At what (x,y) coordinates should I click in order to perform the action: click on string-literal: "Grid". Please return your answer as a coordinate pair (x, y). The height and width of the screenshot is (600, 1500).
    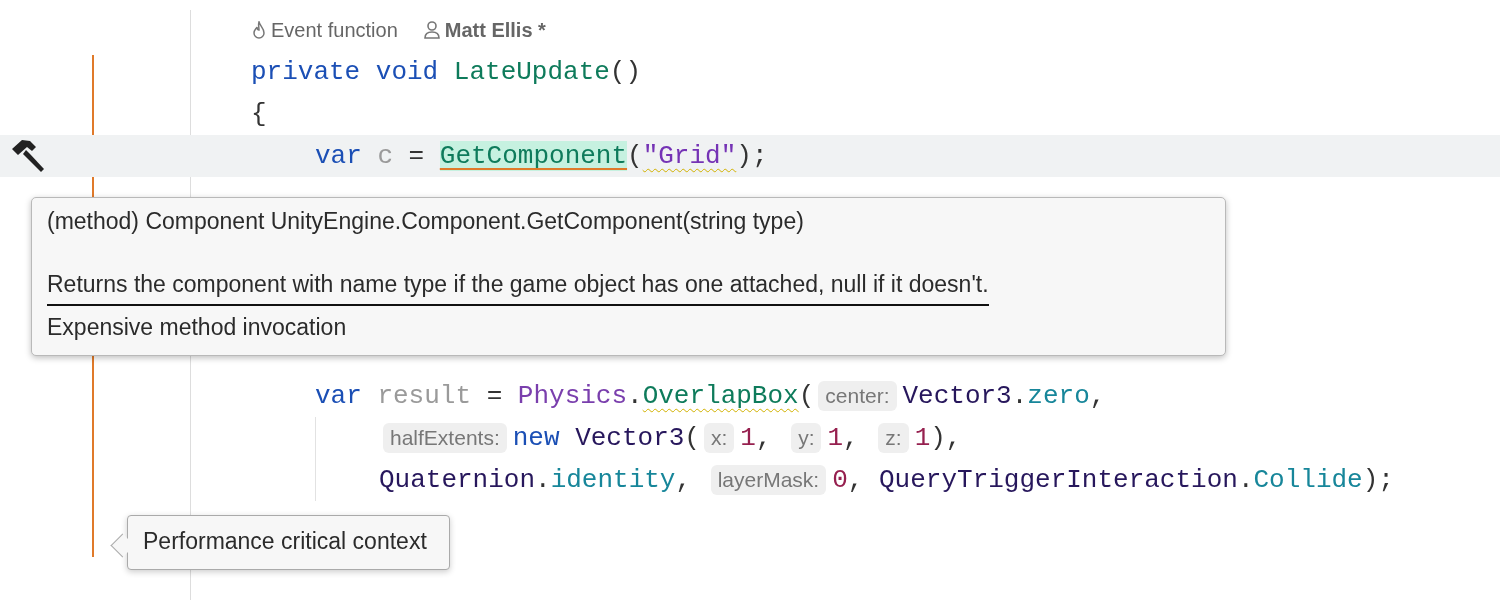
    Looking at the image, I should click on (689, 156).